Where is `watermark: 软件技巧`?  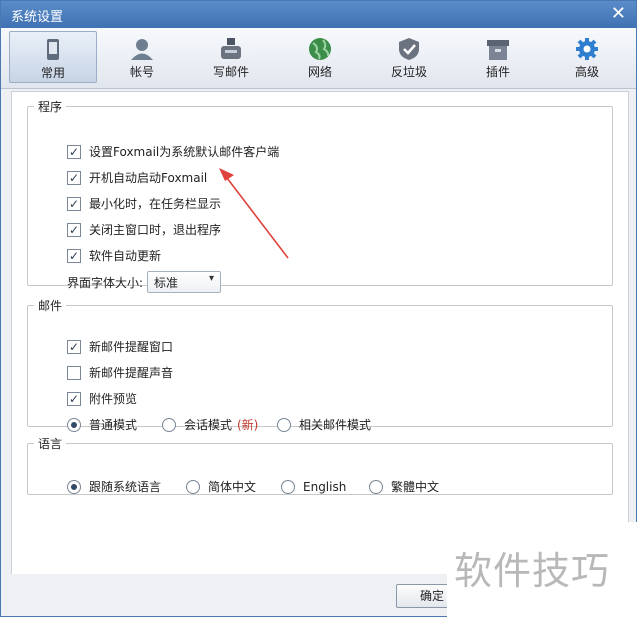 watermark: 软件技巧 is located at coordinates (542, 570).